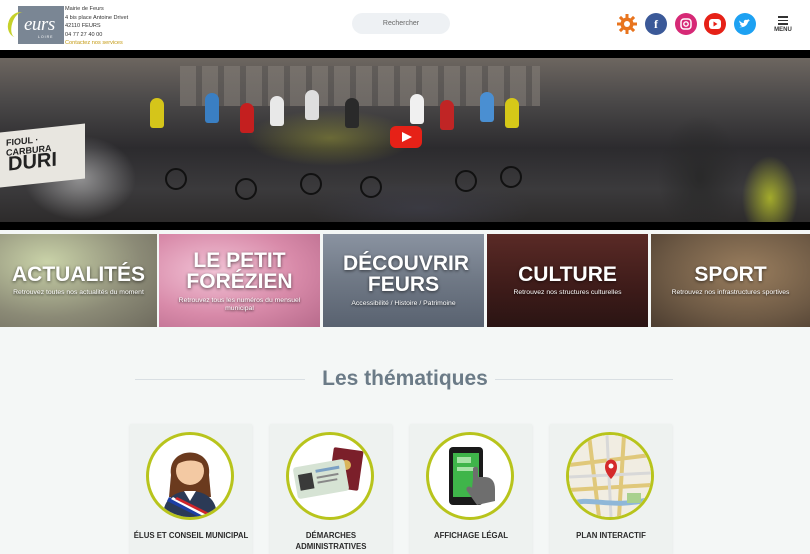  What do you see at coordinates (239, 271) in the screenshot?
I see `tile-title: LE PETIT FORÉZIEN` at bounding box center [239, 271].